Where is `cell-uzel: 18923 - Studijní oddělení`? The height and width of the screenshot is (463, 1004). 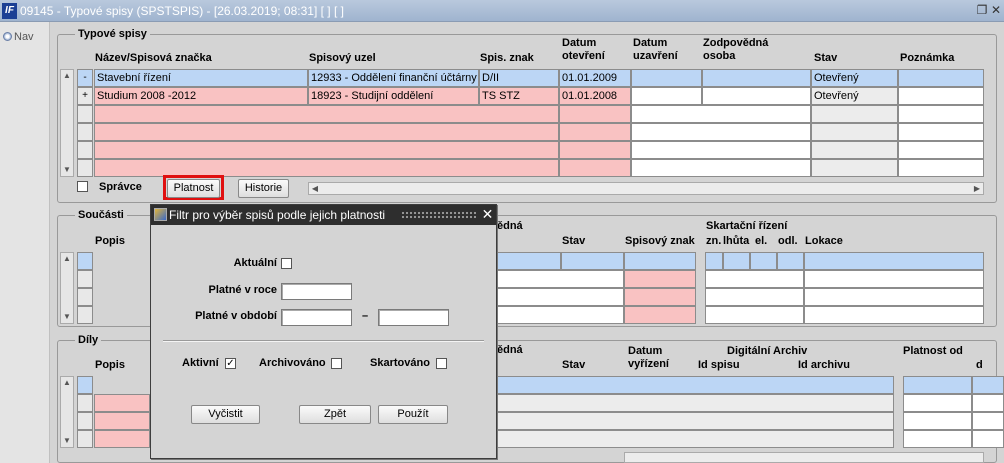
cell-uzel: 18923 - Studijní oddělení is located at coordinates (393, 96).